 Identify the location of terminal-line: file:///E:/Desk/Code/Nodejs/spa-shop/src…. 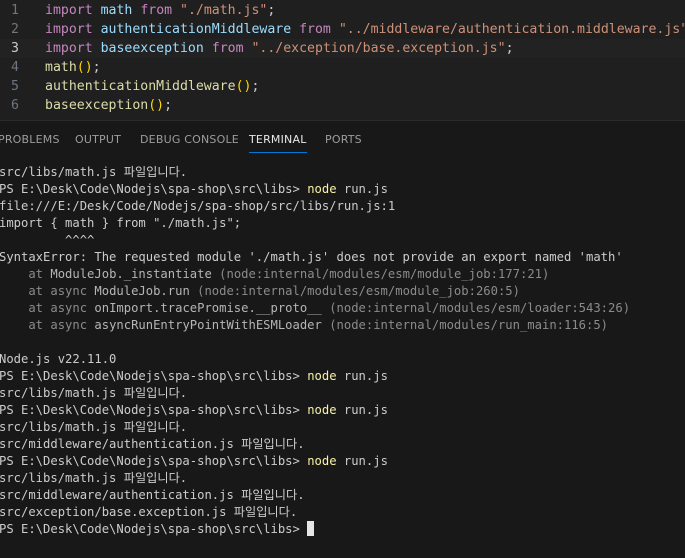
(198, 206).